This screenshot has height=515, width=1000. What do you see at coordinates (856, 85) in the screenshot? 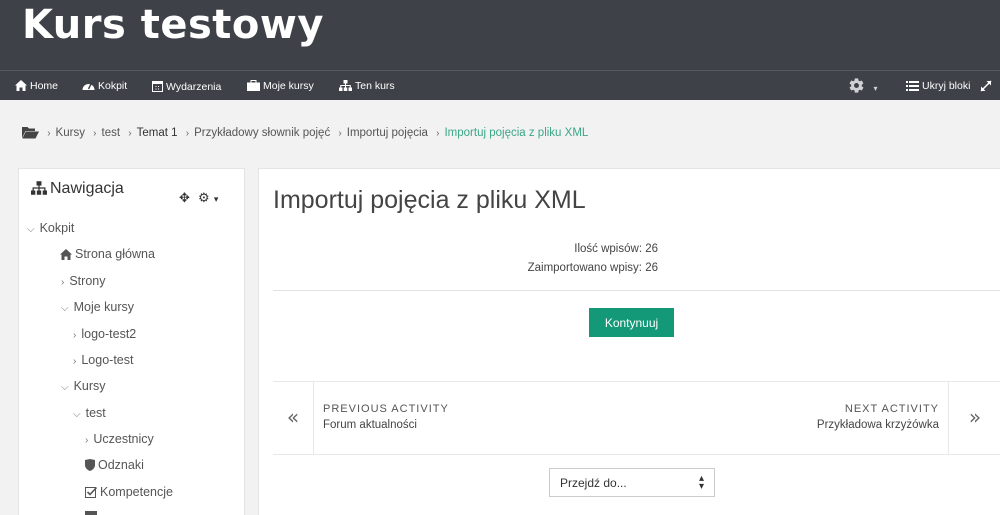
I see `gear-icon` at bounding box center [856, 85].